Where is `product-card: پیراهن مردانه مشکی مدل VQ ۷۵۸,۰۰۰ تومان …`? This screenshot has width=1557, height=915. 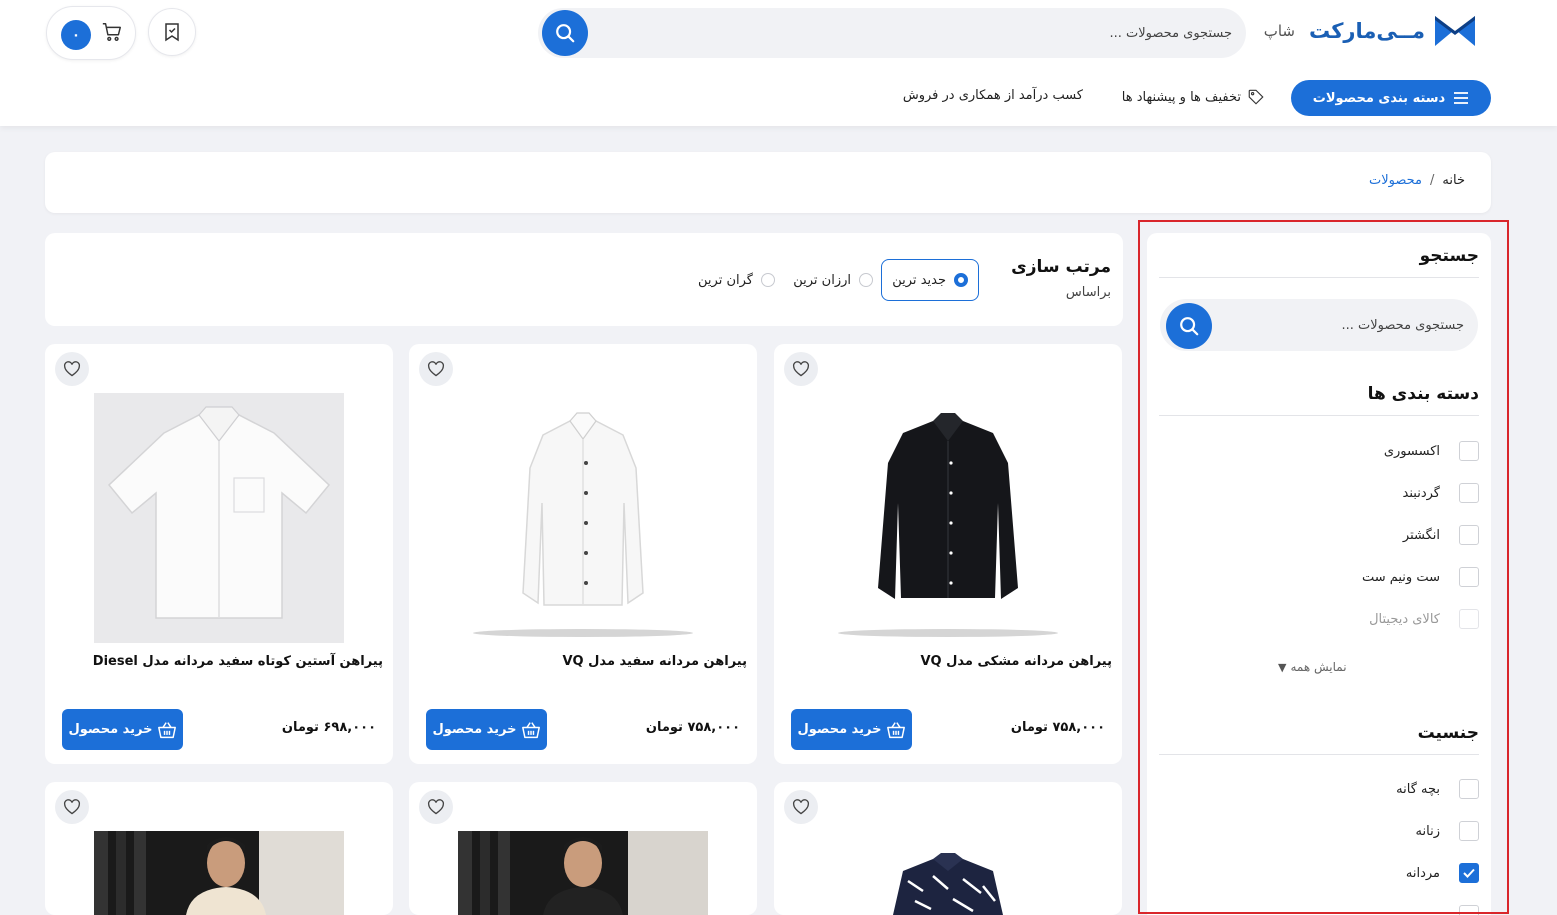 product-card: پیراهن مردانه مشکی مدل VQ ۷۵۸,۰۰۰ تومان … is located at coordinates (948, 554).